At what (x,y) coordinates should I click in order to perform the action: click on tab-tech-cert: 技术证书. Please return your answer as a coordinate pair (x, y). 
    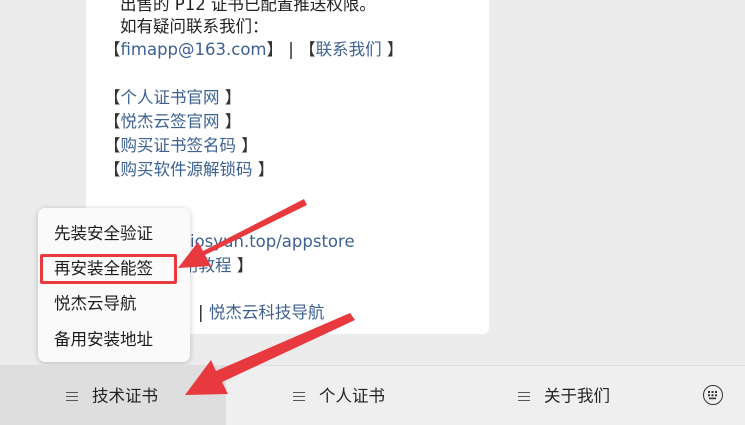
    Looking at the image, I should click on (113, 395).